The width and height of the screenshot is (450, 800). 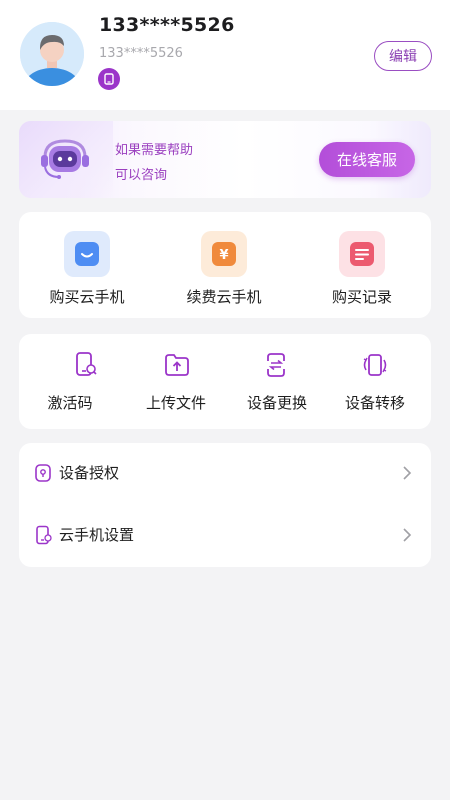 I want to click on edit-button: 编辑, so click(x=403, y=56).